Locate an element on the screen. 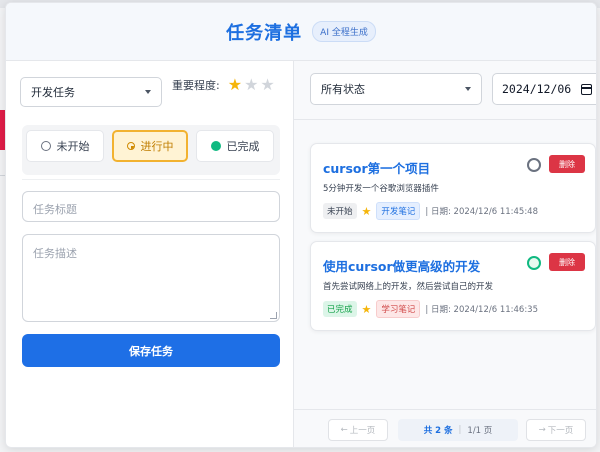 The image size is (600, 452). status-selector: 未开始 进行中 已完成 is located at coordinates (151, 150).